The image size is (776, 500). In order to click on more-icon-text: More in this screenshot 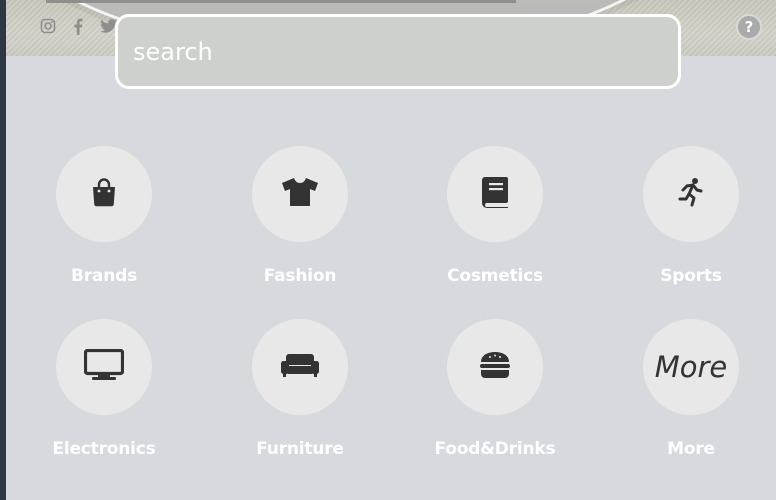, I will do `click(691, 367)`.